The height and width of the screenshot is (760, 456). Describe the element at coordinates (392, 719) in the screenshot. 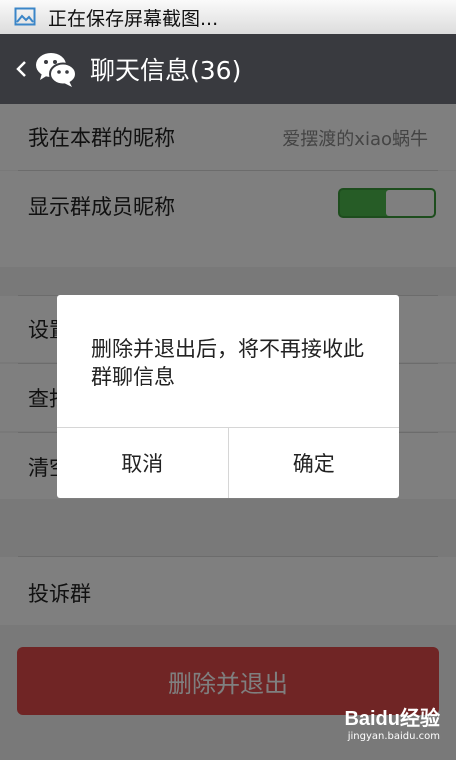

I see `watermark-logo: Baidu经验` at that location.